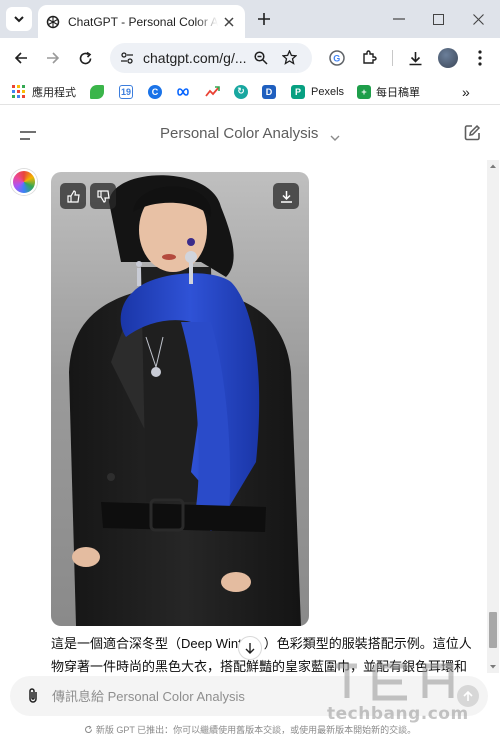 This screenshot has width=500, height=745. I want to click on zoom-icon, so click(261, 60).